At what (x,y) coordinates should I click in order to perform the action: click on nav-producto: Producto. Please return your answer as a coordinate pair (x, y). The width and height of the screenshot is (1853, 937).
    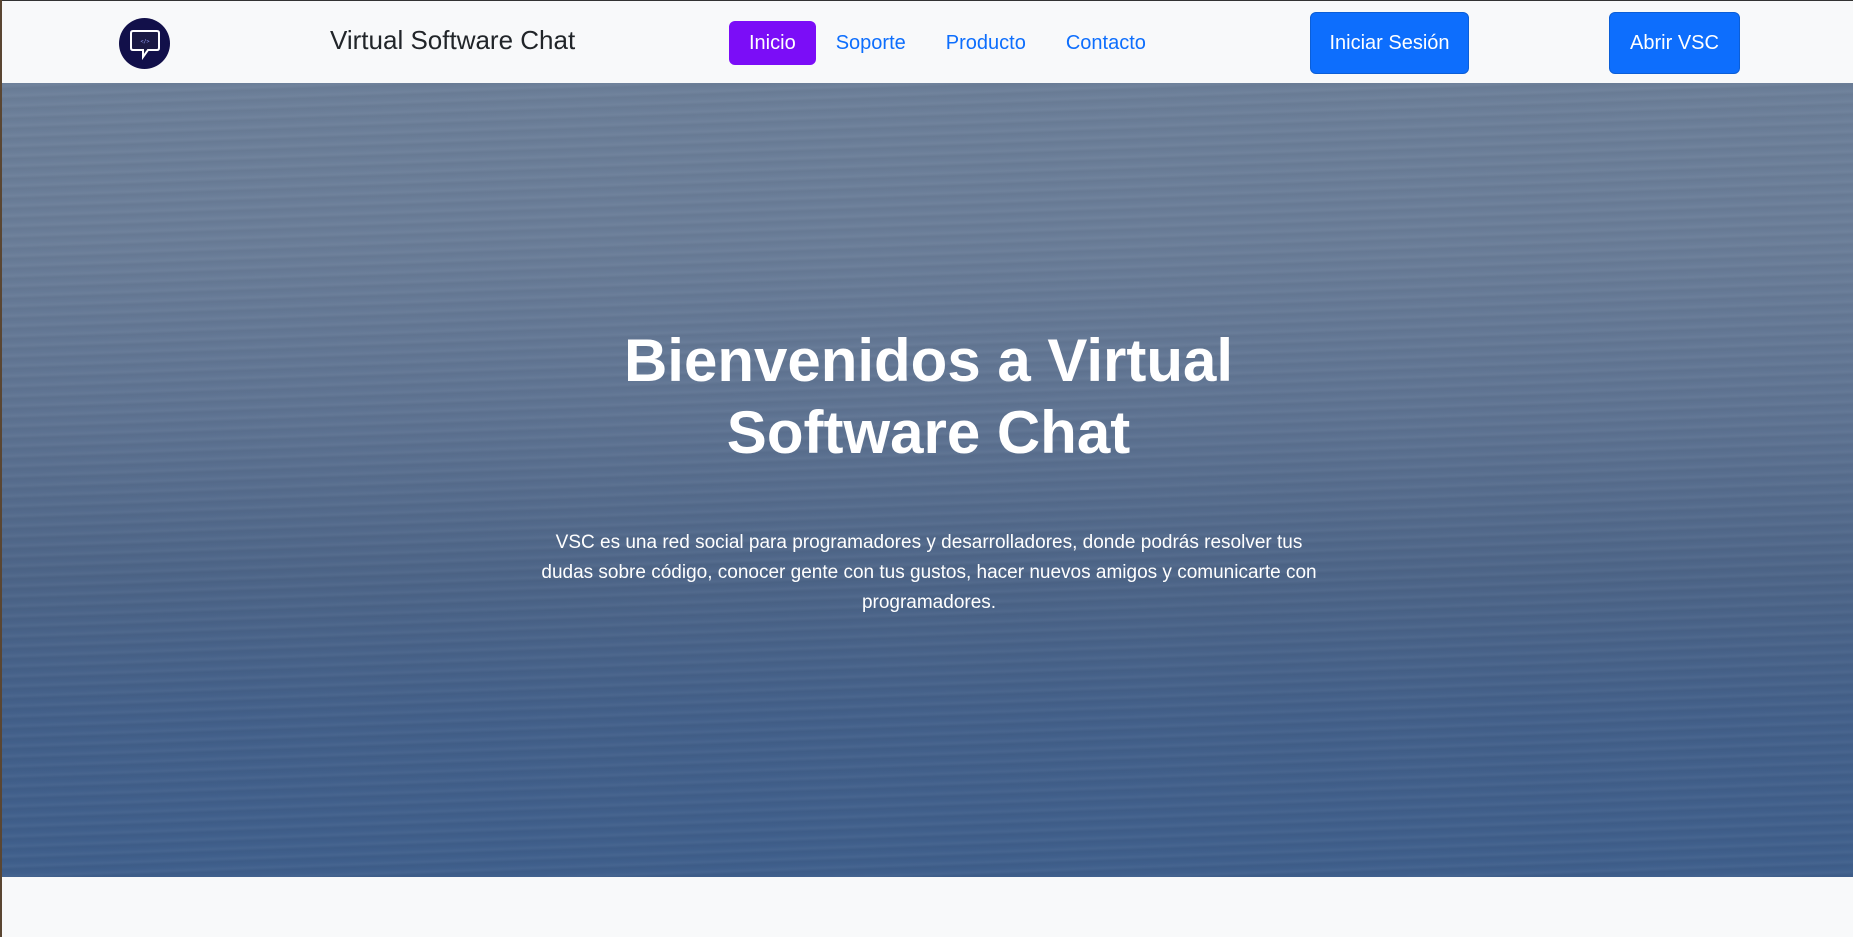
    Looking at the image, I should click on (986, 43).